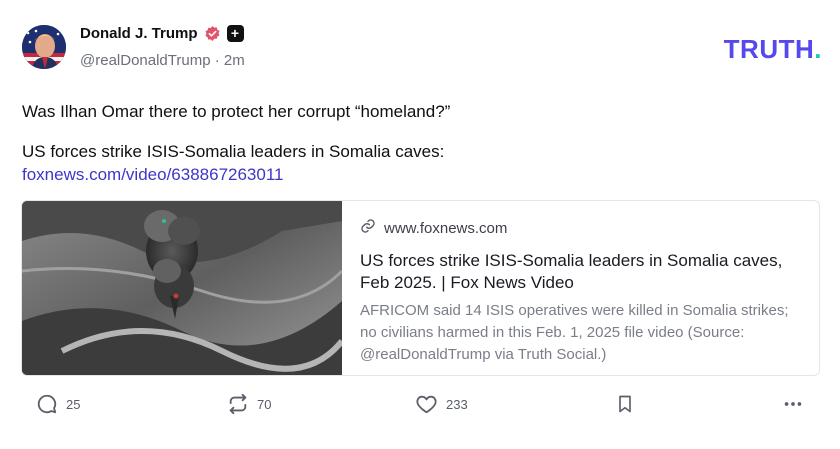  I want to click on card-domain: www.foxnews.com, so click(446, 228).